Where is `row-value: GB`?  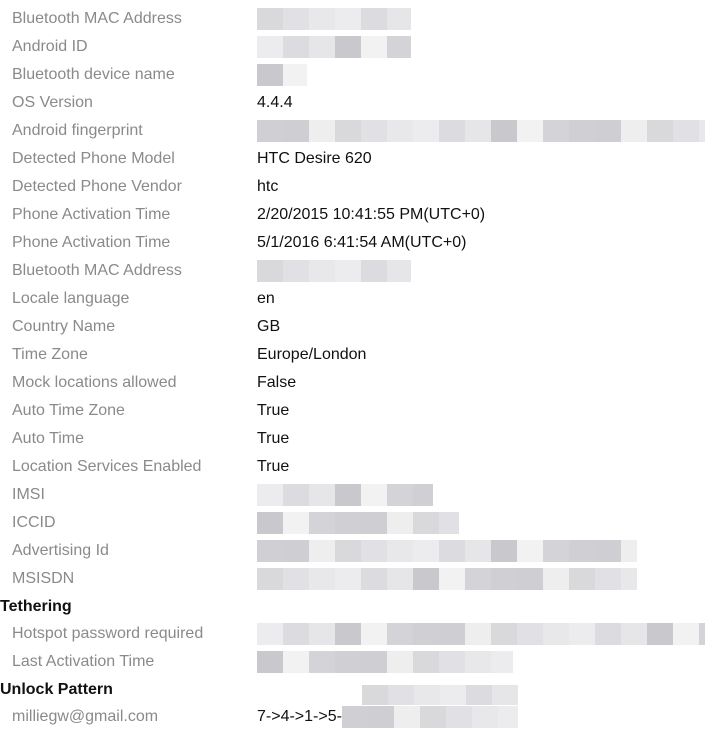 row-value: GB is located at coordinates (269, 326).